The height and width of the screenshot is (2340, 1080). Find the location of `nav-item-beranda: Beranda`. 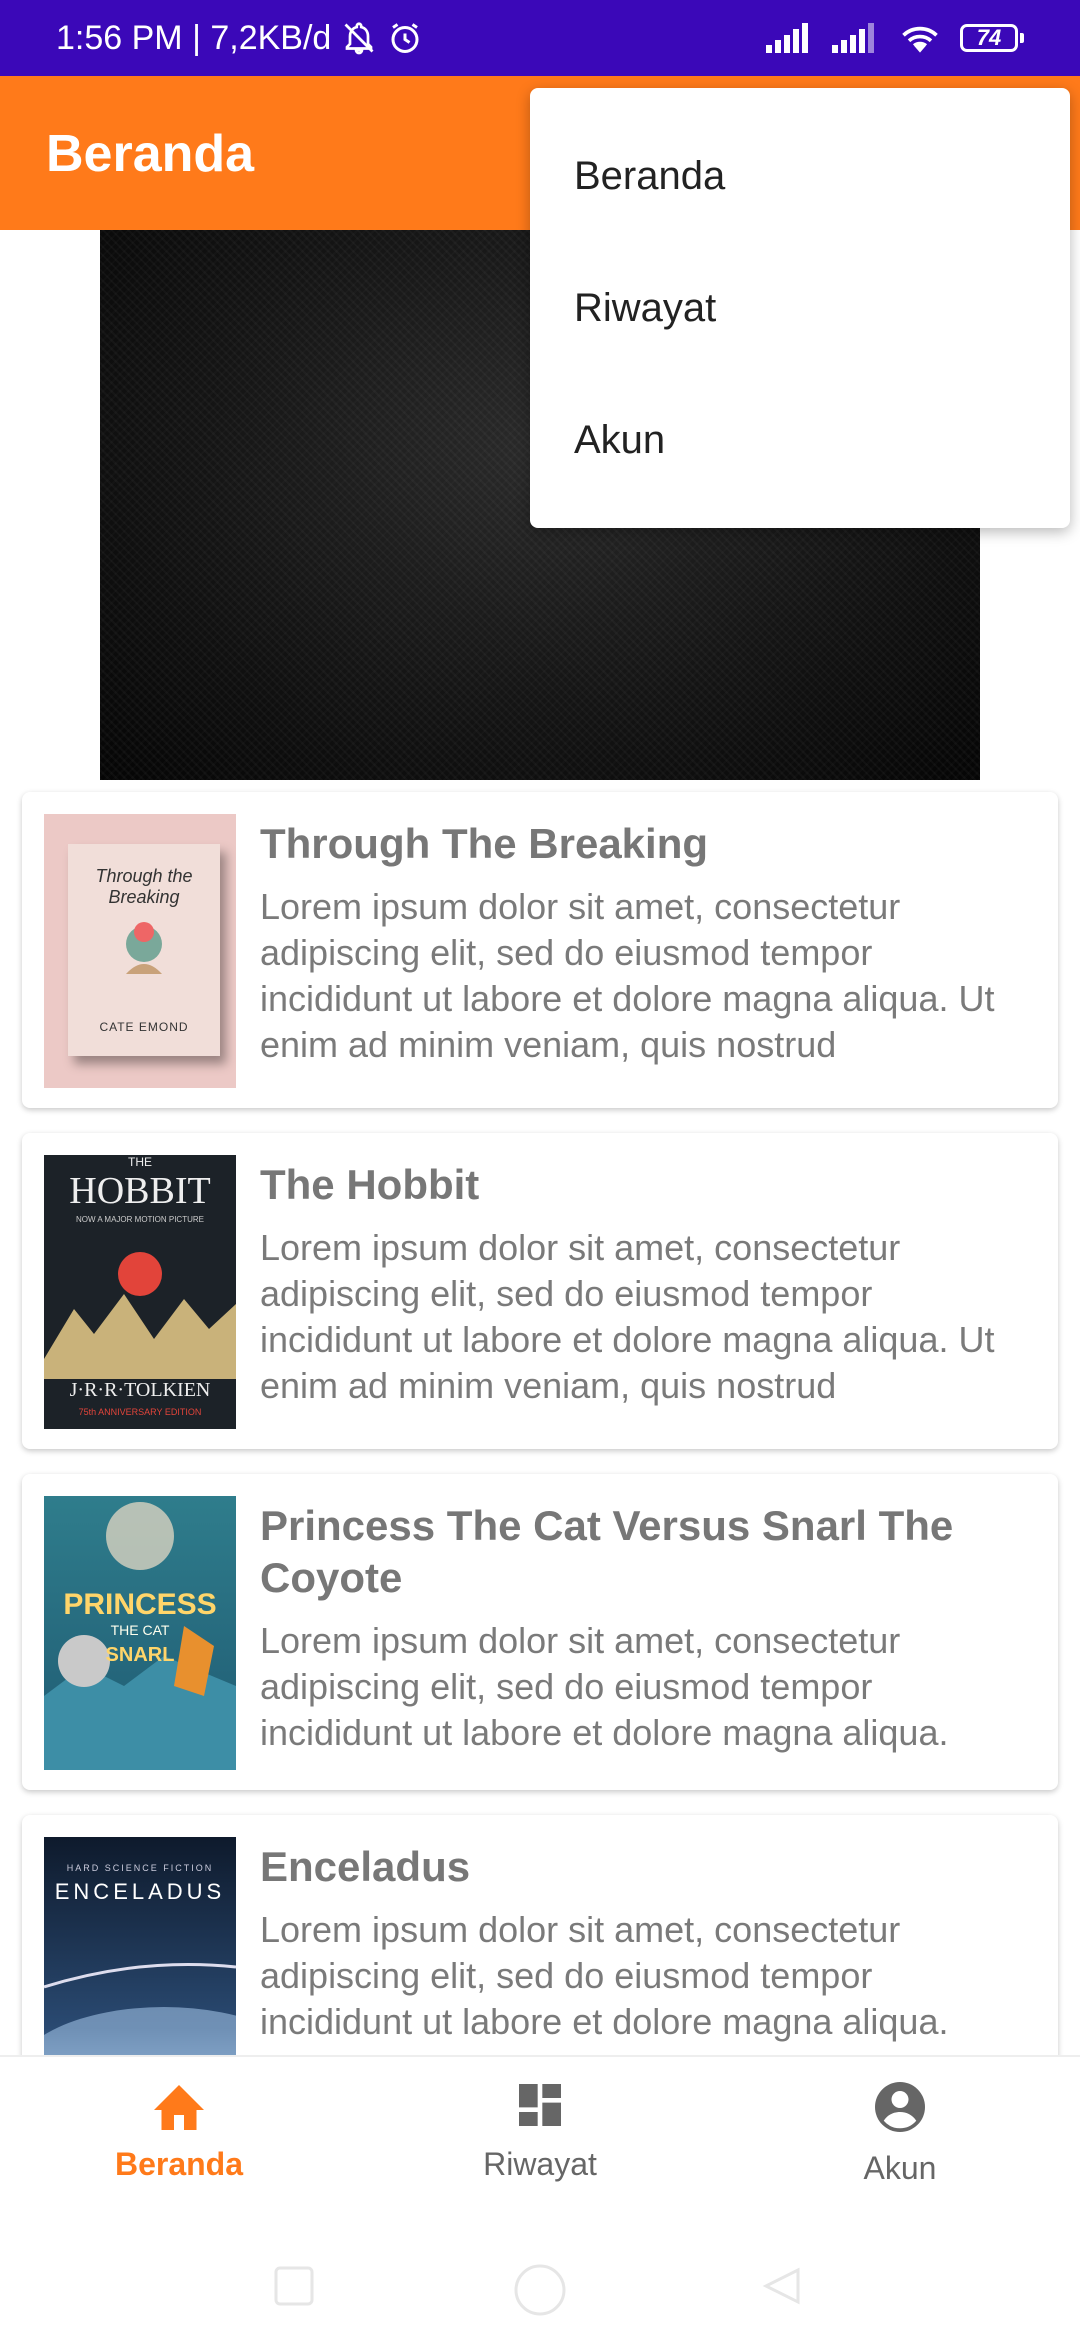

nav-item-beranda: Beranda is located at coordinates (179, 2130).